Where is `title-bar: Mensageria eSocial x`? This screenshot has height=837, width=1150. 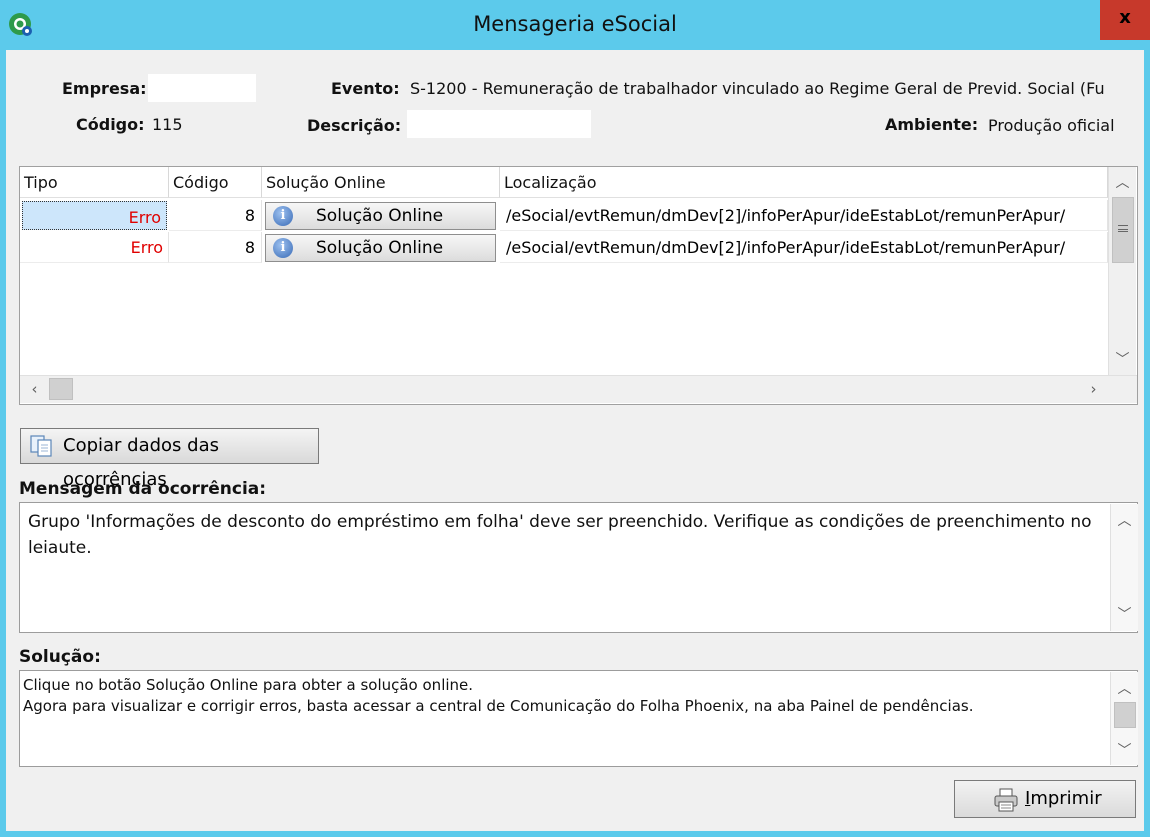
title-bar: Mensageria eSocial x is located at coordinates (575, 25).